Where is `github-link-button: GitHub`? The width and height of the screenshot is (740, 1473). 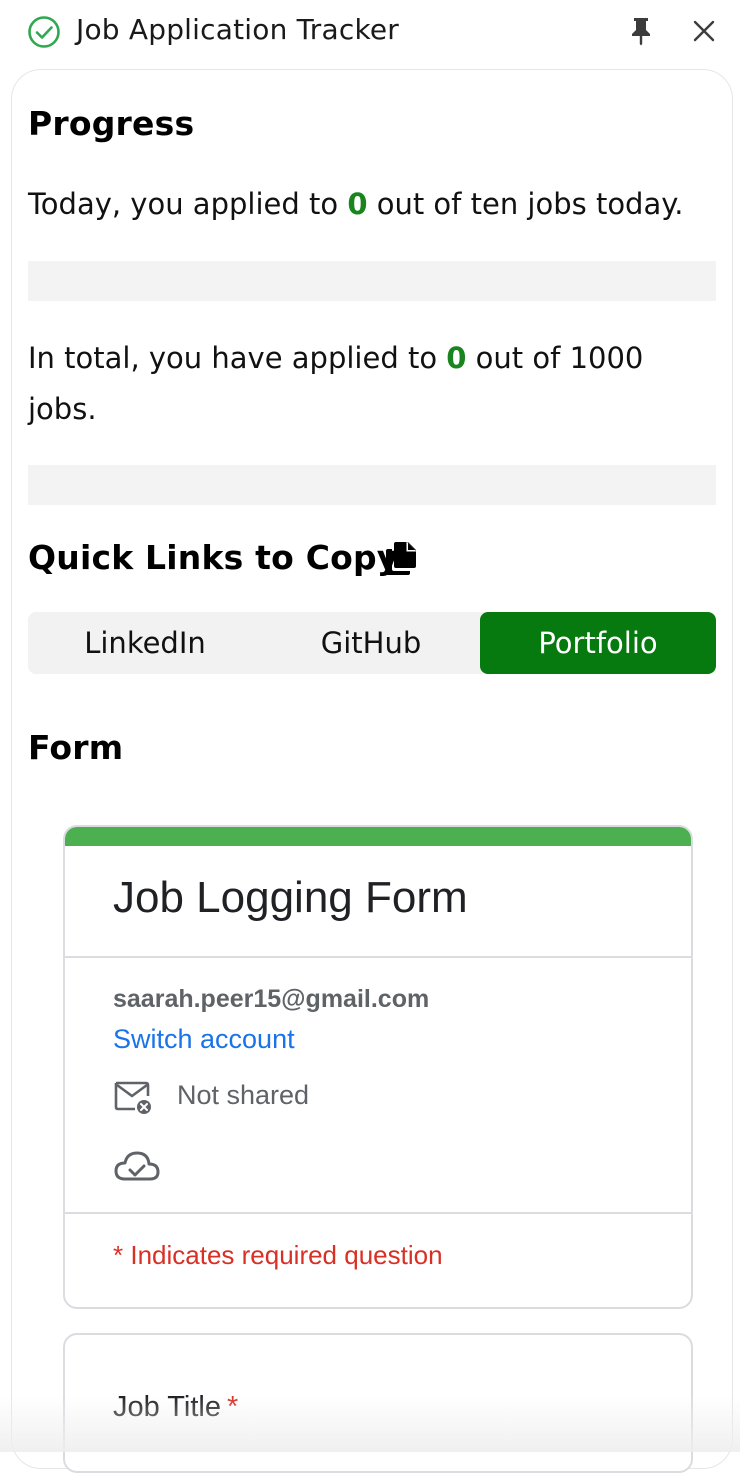
github-link-button: GitHub is located at coordinates (371, 643).